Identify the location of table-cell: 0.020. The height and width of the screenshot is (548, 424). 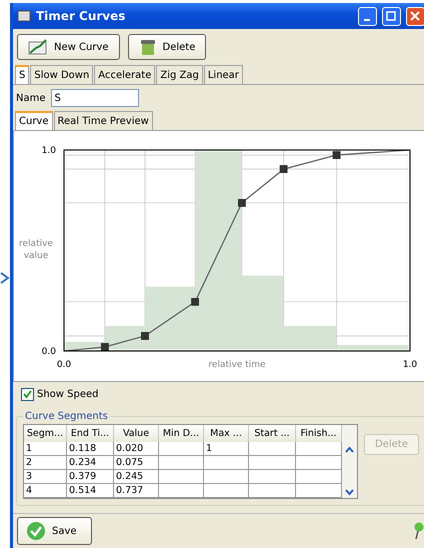
(136, 449).